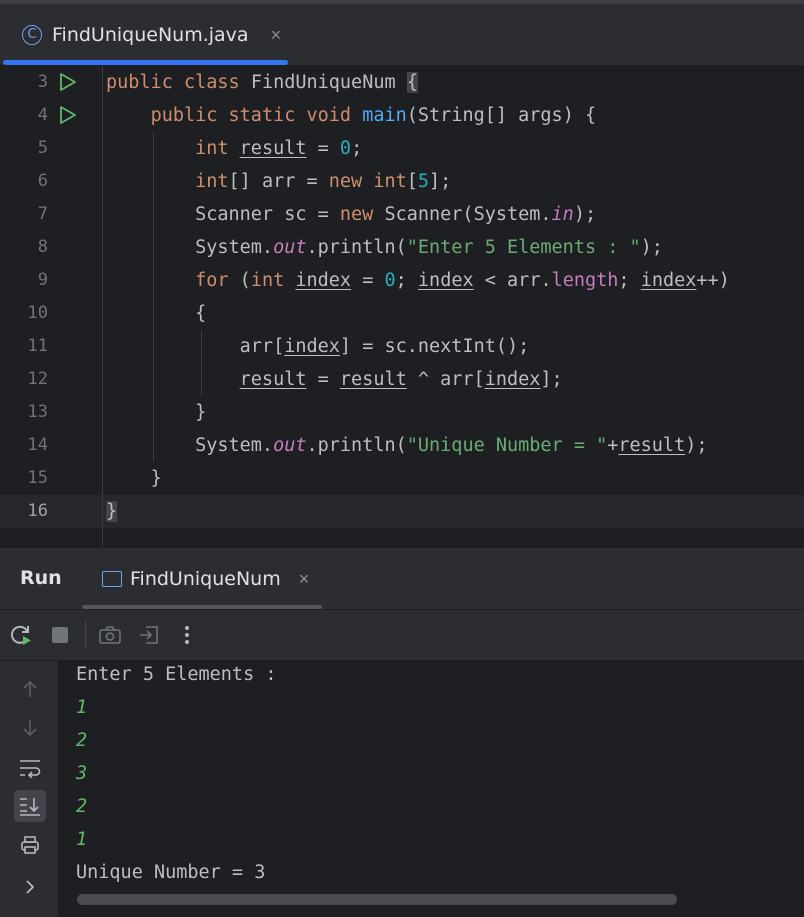  I want to click on console-input-line: 3, so click(82, 773).